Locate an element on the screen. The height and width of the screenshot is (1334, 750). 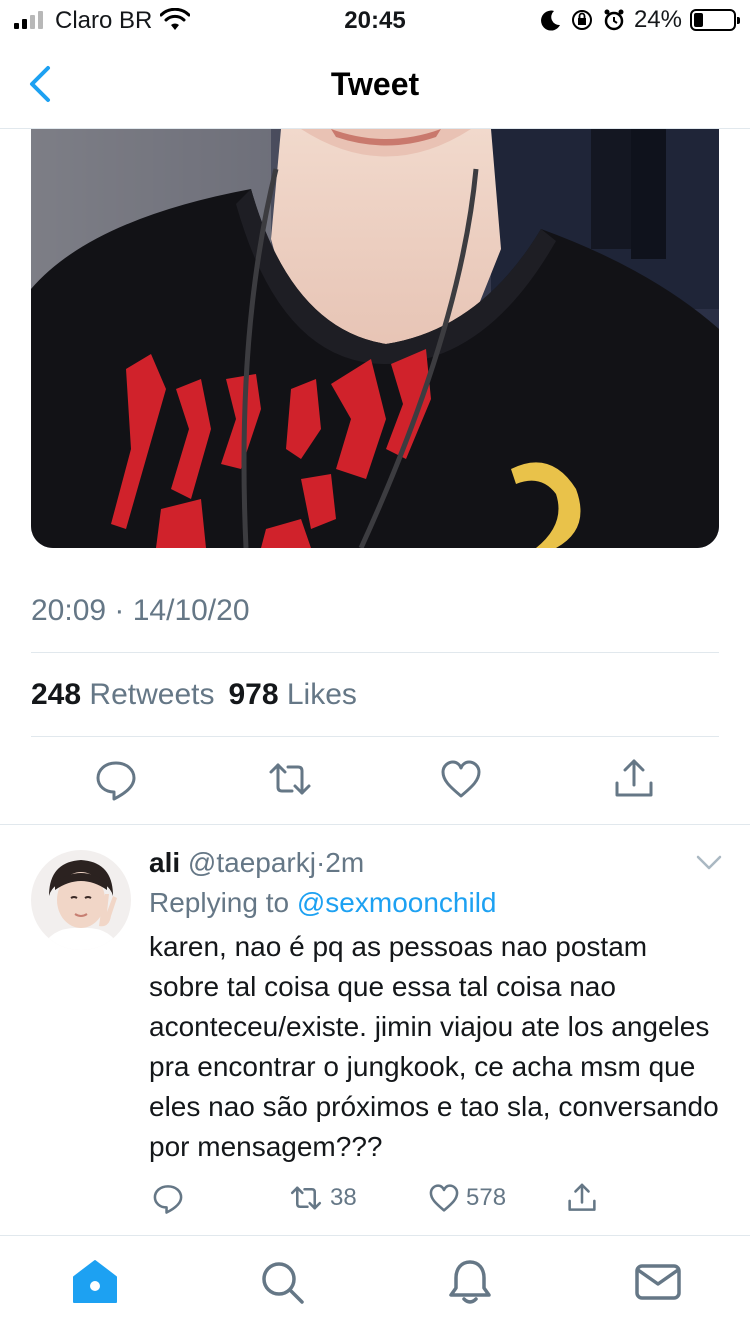
tweet-action-bar is located at coordinates (375, 781).